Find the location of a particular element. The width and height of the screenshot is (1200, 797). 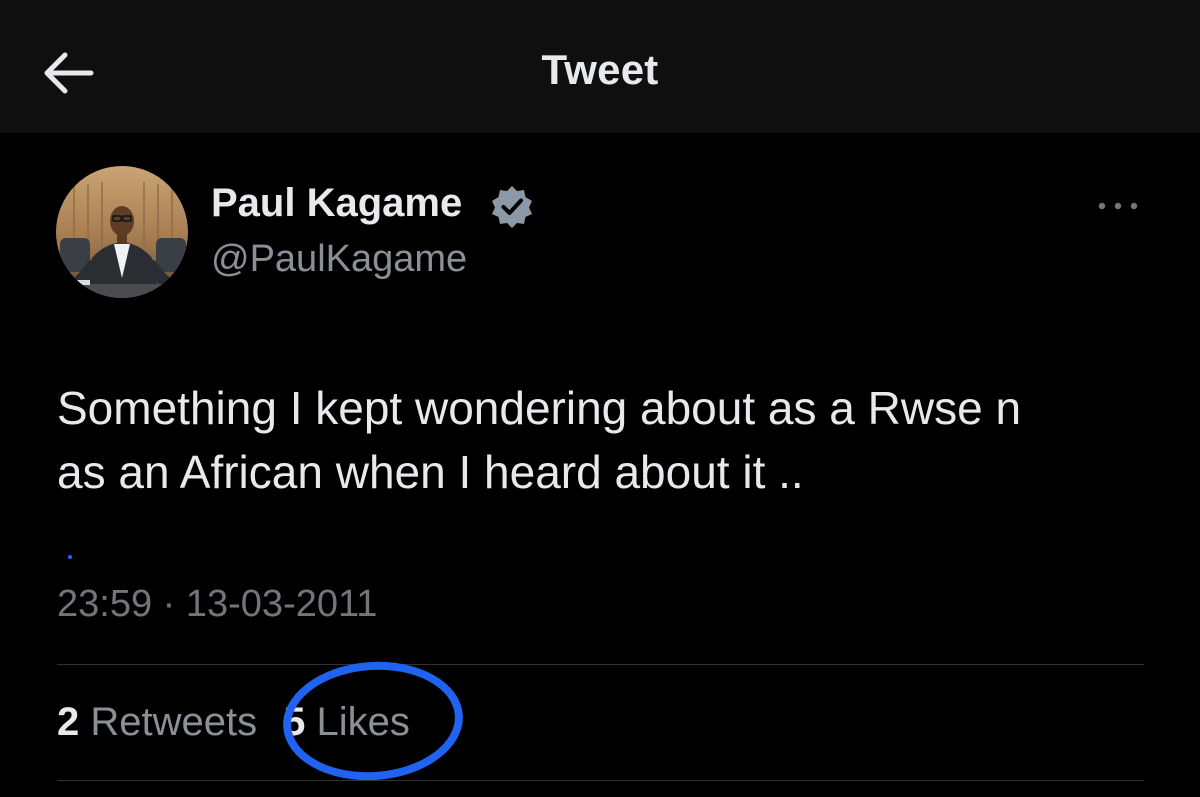

more-options-button is located at coordinates (1118, 206).